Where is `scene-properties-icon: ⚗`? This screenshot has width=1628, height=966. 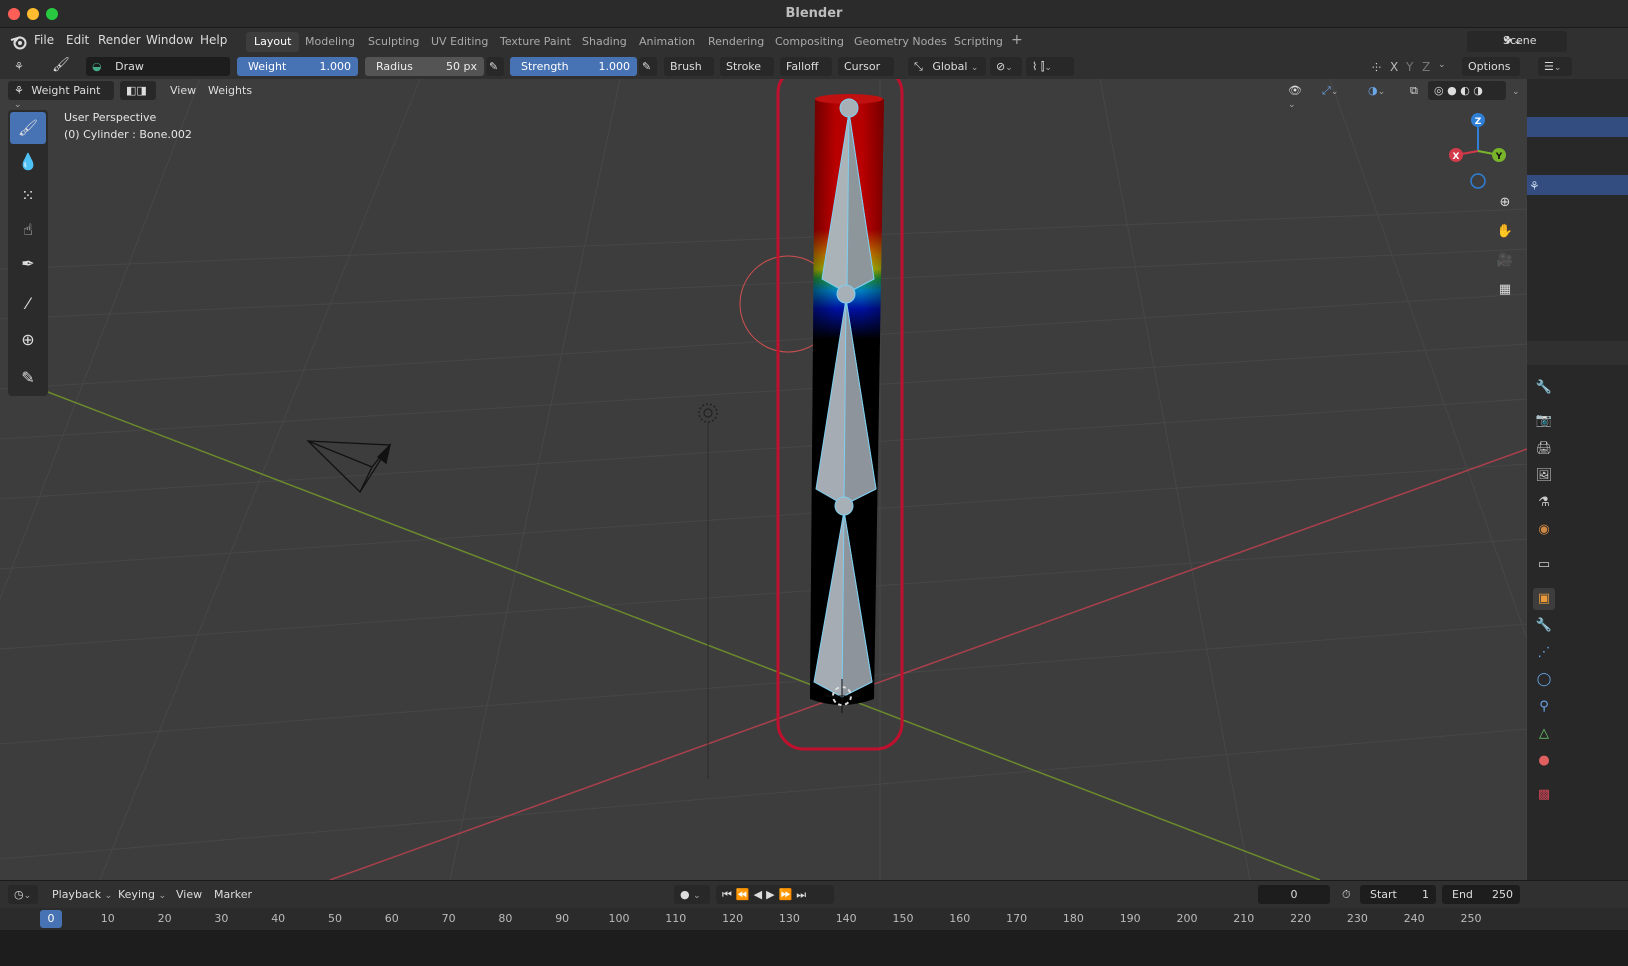
scene-properties-icon: ⚗ is located at coordinates (1544, 503).